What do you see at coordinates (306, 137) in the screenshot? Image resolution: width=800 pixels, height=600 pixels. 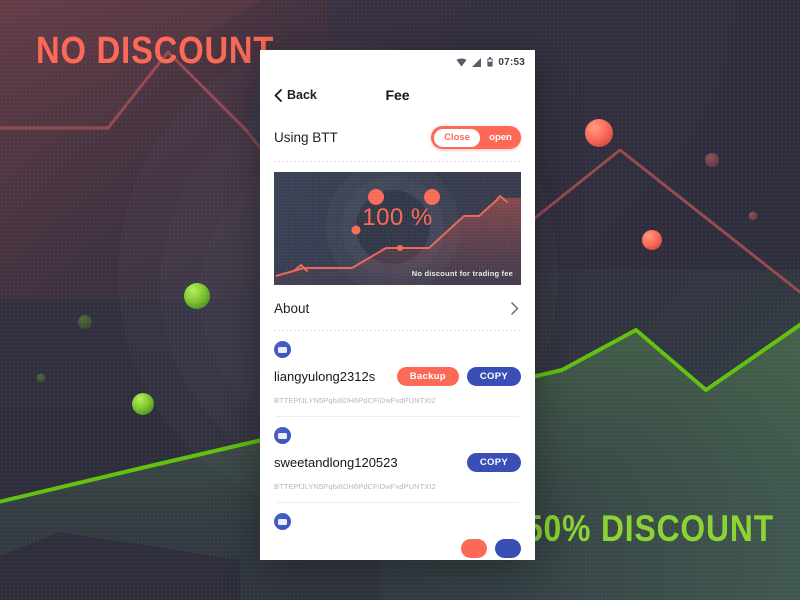 I see `using-btt-label: Using BTT` at bounding box center [306, 137].